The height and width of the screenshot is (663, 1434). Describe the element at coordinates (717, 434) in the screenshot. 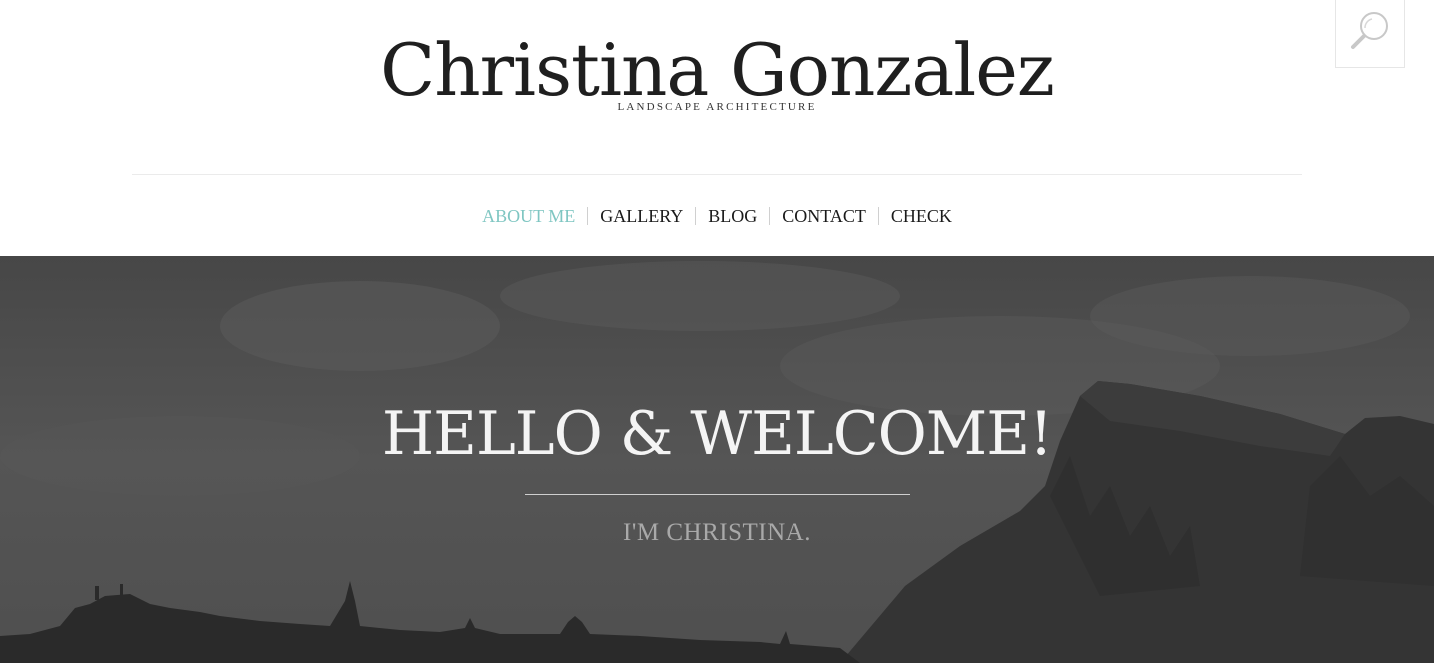

I see `hero-title: HELLO & WELCOME!` at that location.